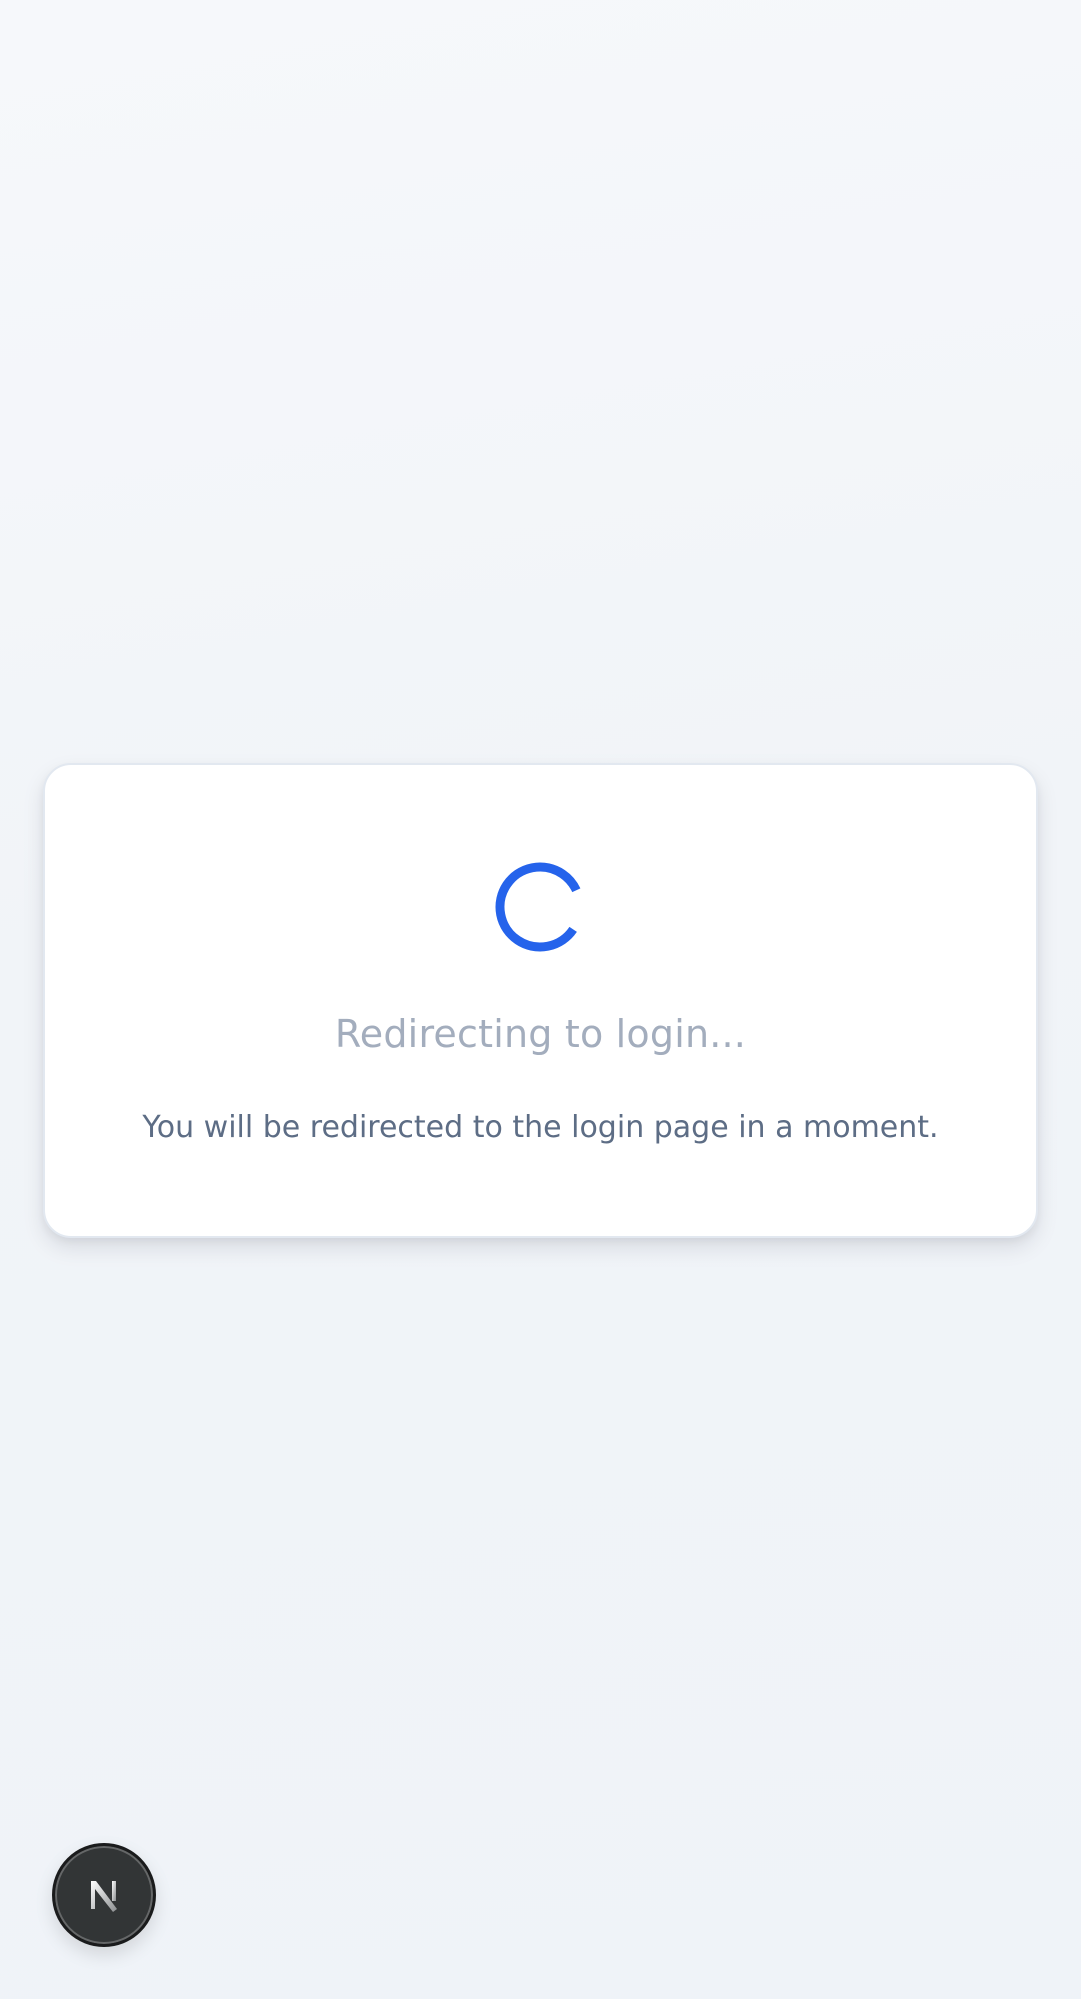  I want to click on nextjs-logo-icon, so click(104, 1896).